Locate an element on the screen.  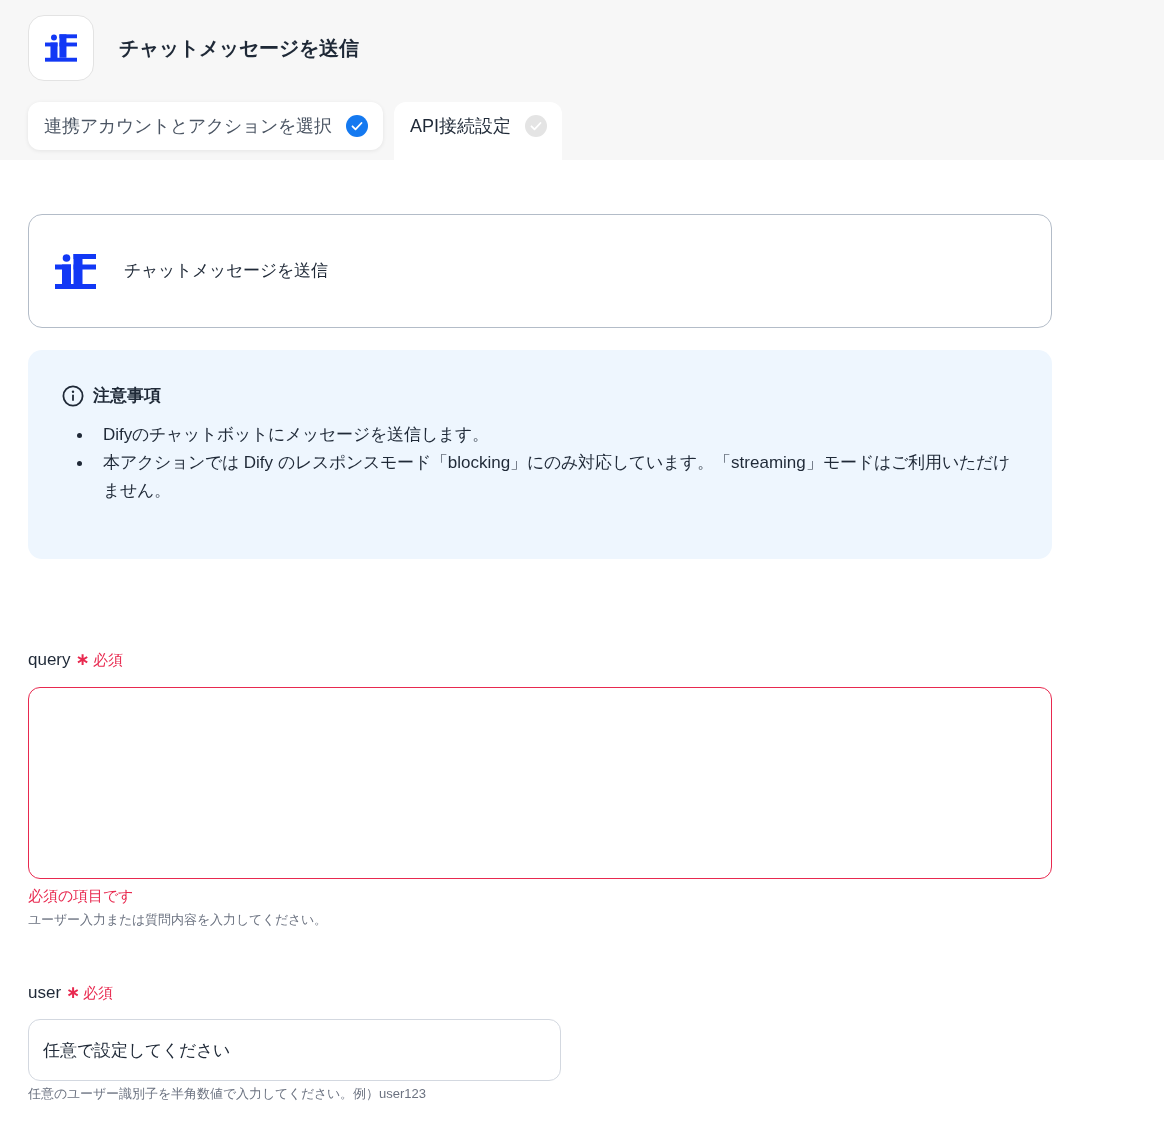
help-text: 任意のユーザー識別子を半角数値で入力してください。例）user123 is located at coordinates (227, 1094).